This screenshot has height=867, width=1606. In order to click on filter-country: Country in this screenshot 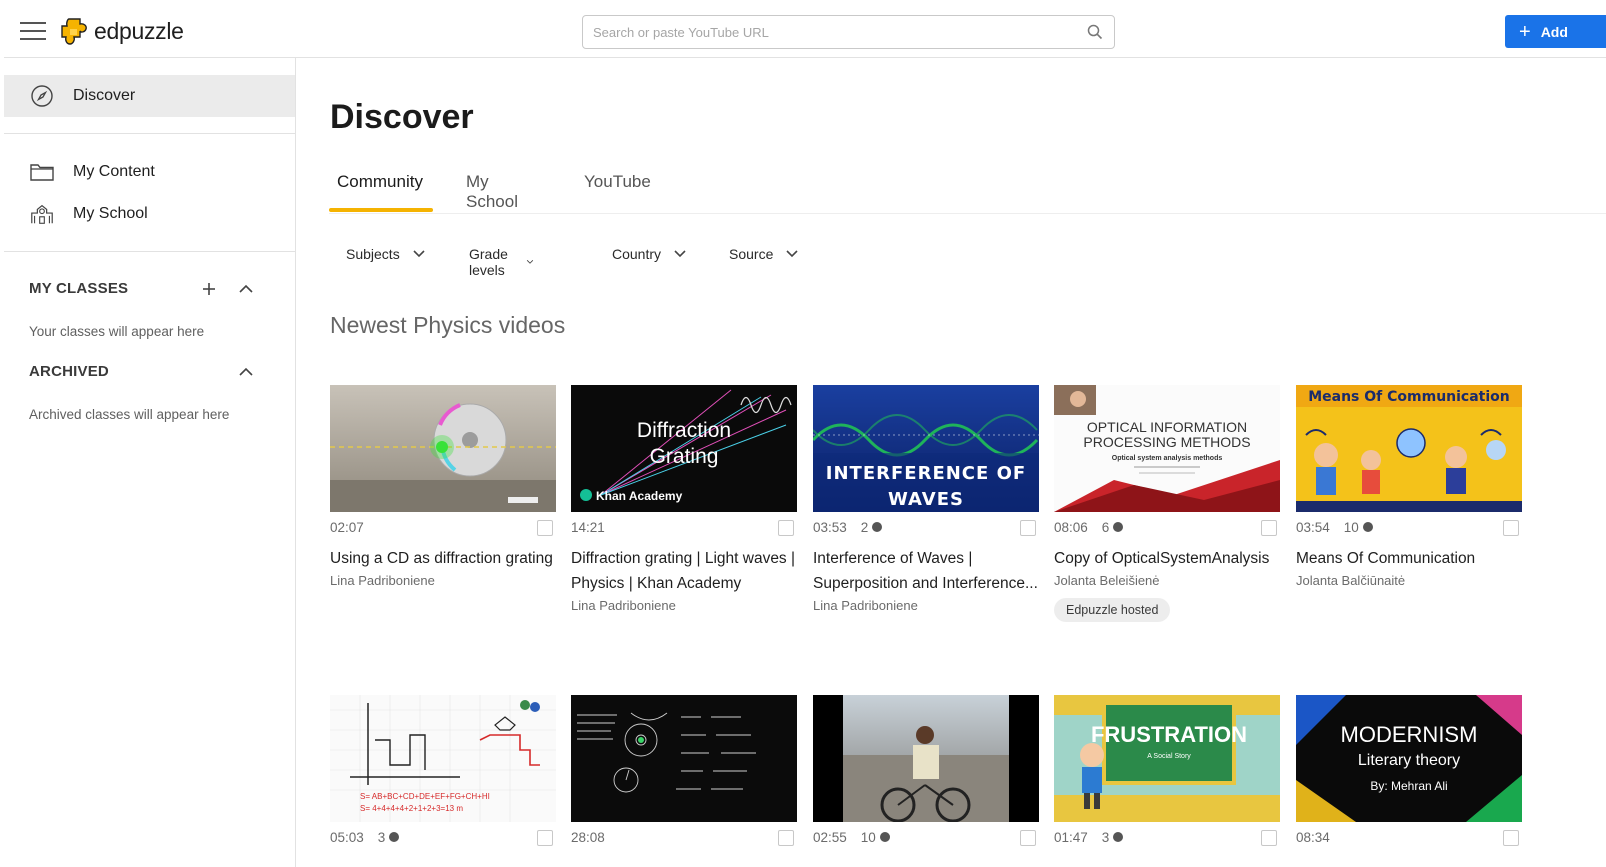, I will do `click(649, 254)`.